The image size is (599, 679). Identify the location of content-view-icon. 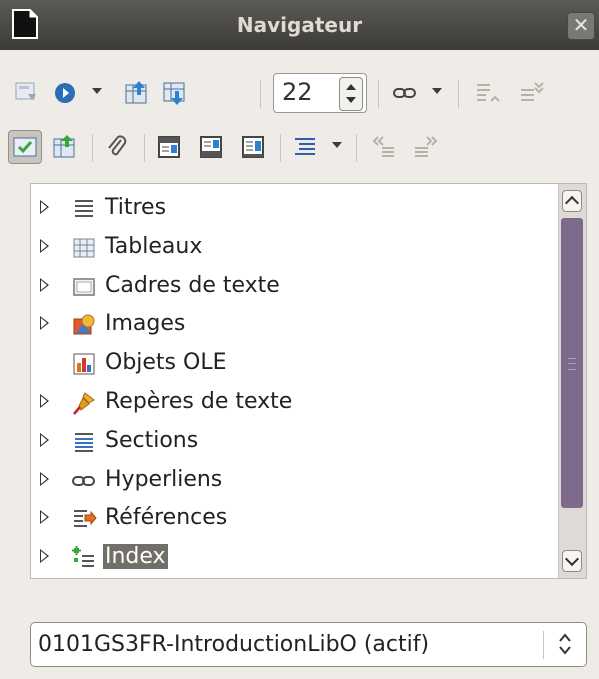
(65, 147).